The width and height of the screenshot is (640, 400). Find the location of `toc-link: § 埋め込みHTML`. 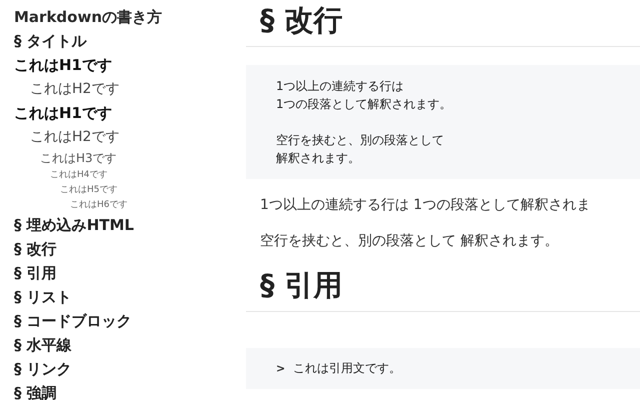

toc-link: § 埋め込みHTML is located at coordinates (74, 225).